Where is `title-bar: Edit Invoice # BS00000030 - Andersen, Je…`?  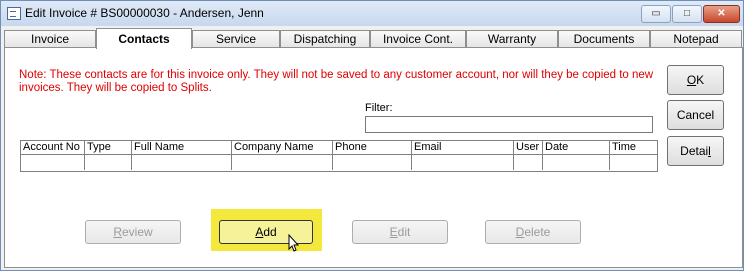
title-bar: Edit Invoice # BS00000030 - Andersen, Je… is located at coordinates (372, 13).